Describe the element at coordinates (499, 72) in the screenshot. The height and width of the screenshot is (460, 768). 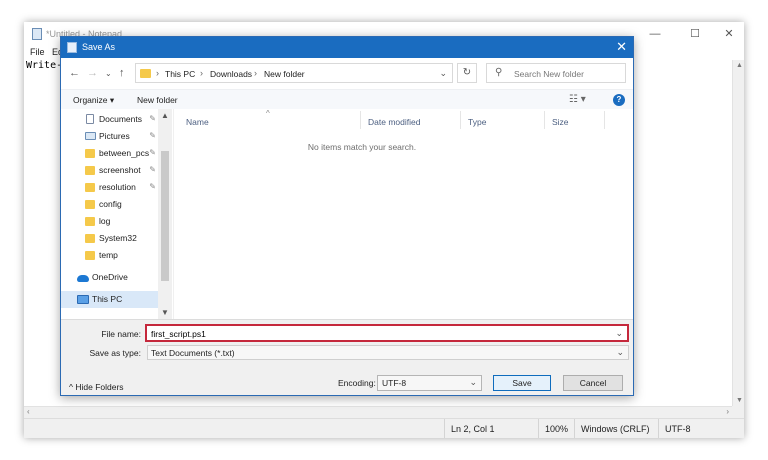
I see `search-icon: ⚲` at that location.